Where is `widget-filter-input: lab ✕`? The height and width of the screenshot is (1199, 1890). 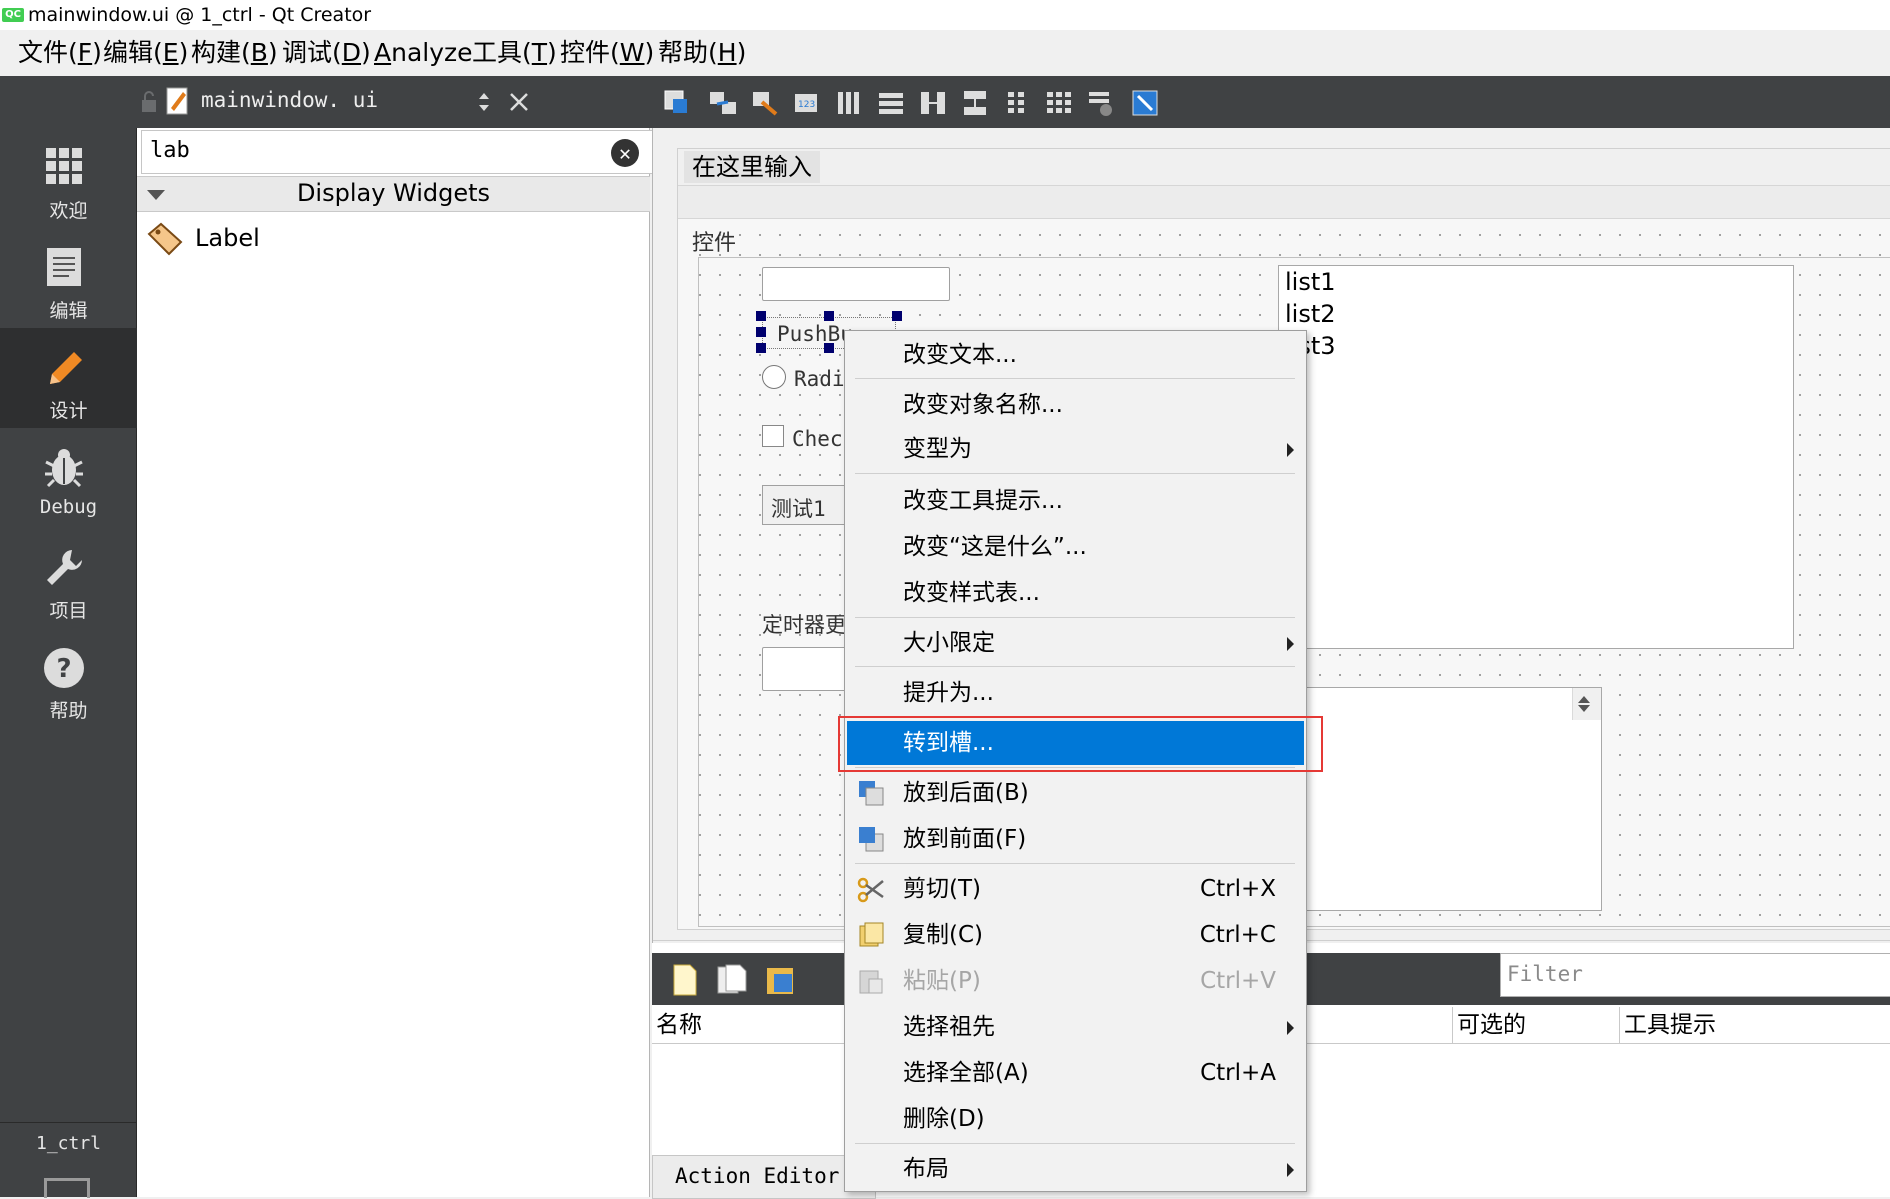
widget-filter-input: lab ✕ is located at coordinates (398, 152).